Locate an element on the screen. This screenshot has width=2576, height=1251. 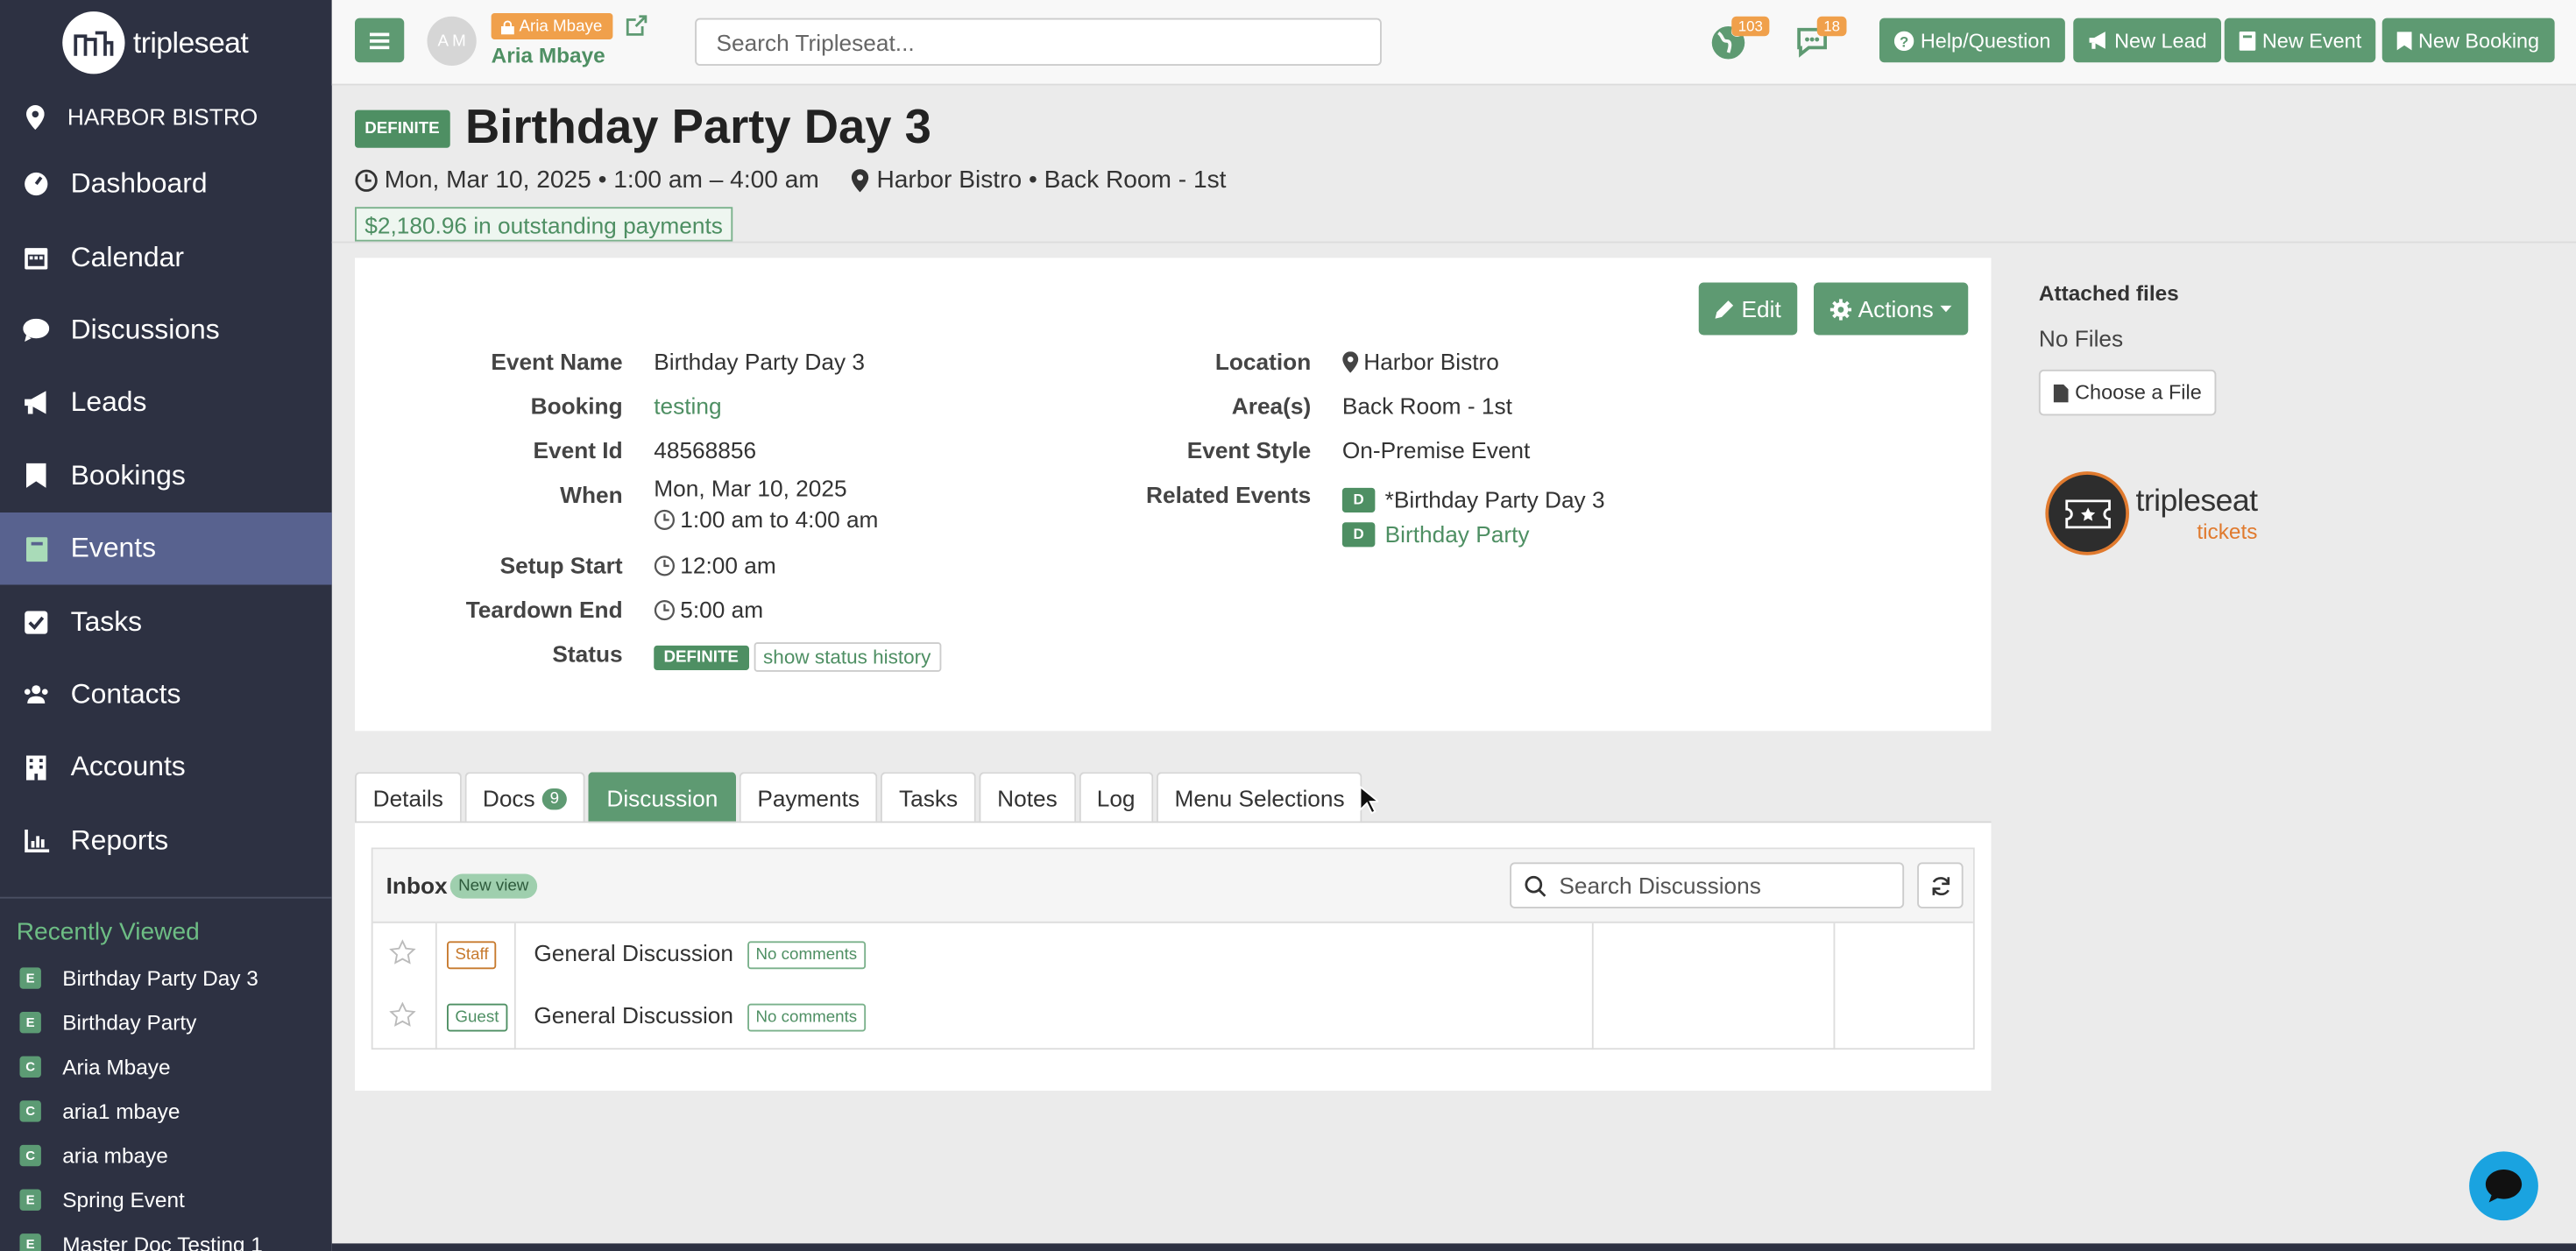
recent-item-label: Aria Mbaye is located at coordinates (116, 1066).